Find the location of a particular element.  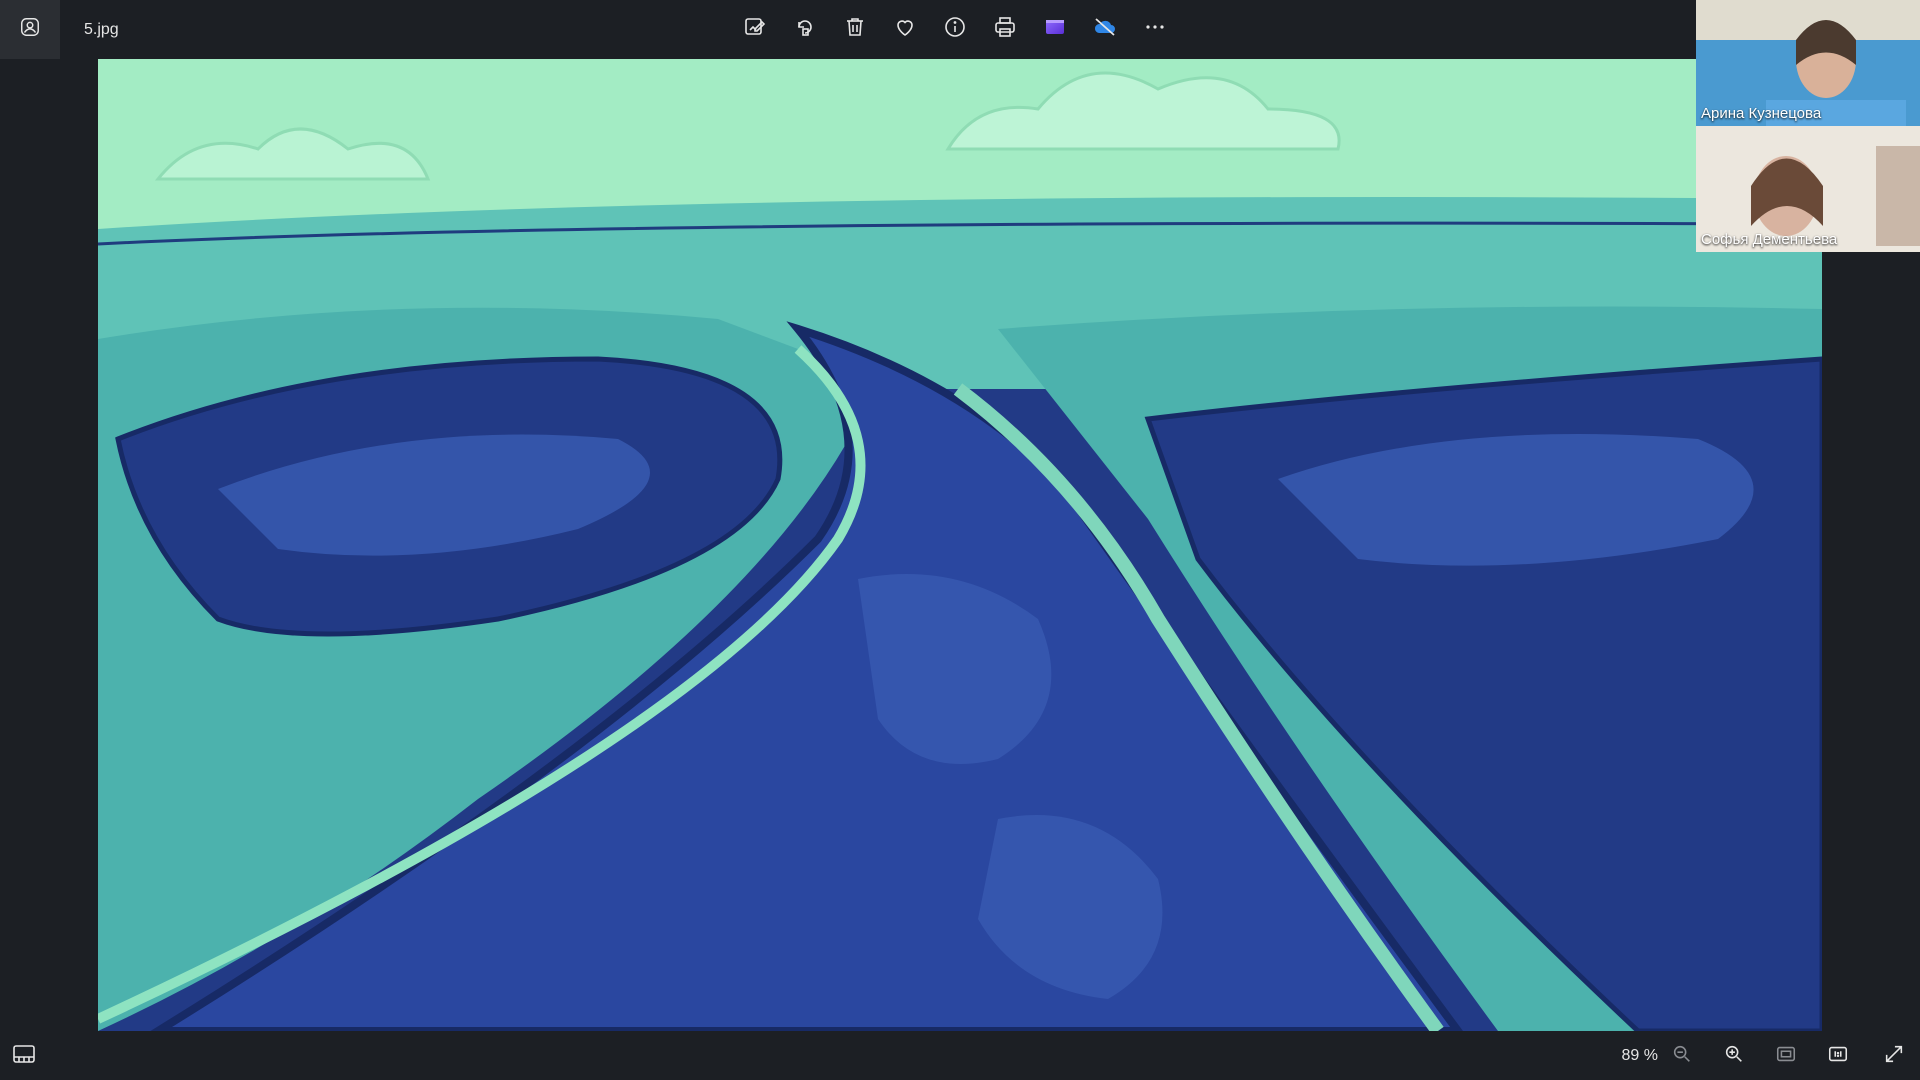

fullscreen-button is located at coordinates (1894, 1056).